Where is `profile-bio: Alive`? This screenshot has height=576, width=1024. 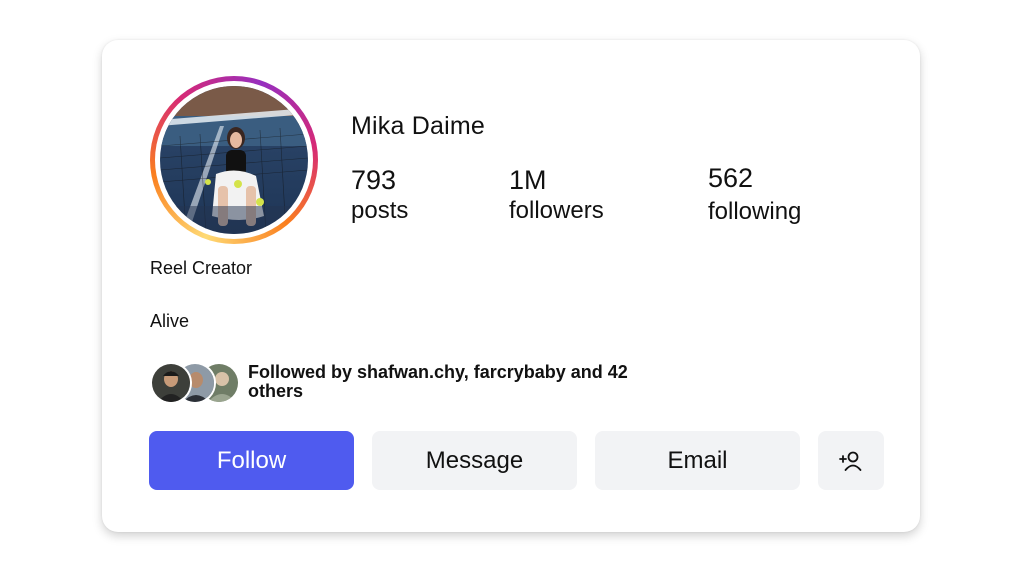
profile-bio: Alive is located at coordinates (170, 321).